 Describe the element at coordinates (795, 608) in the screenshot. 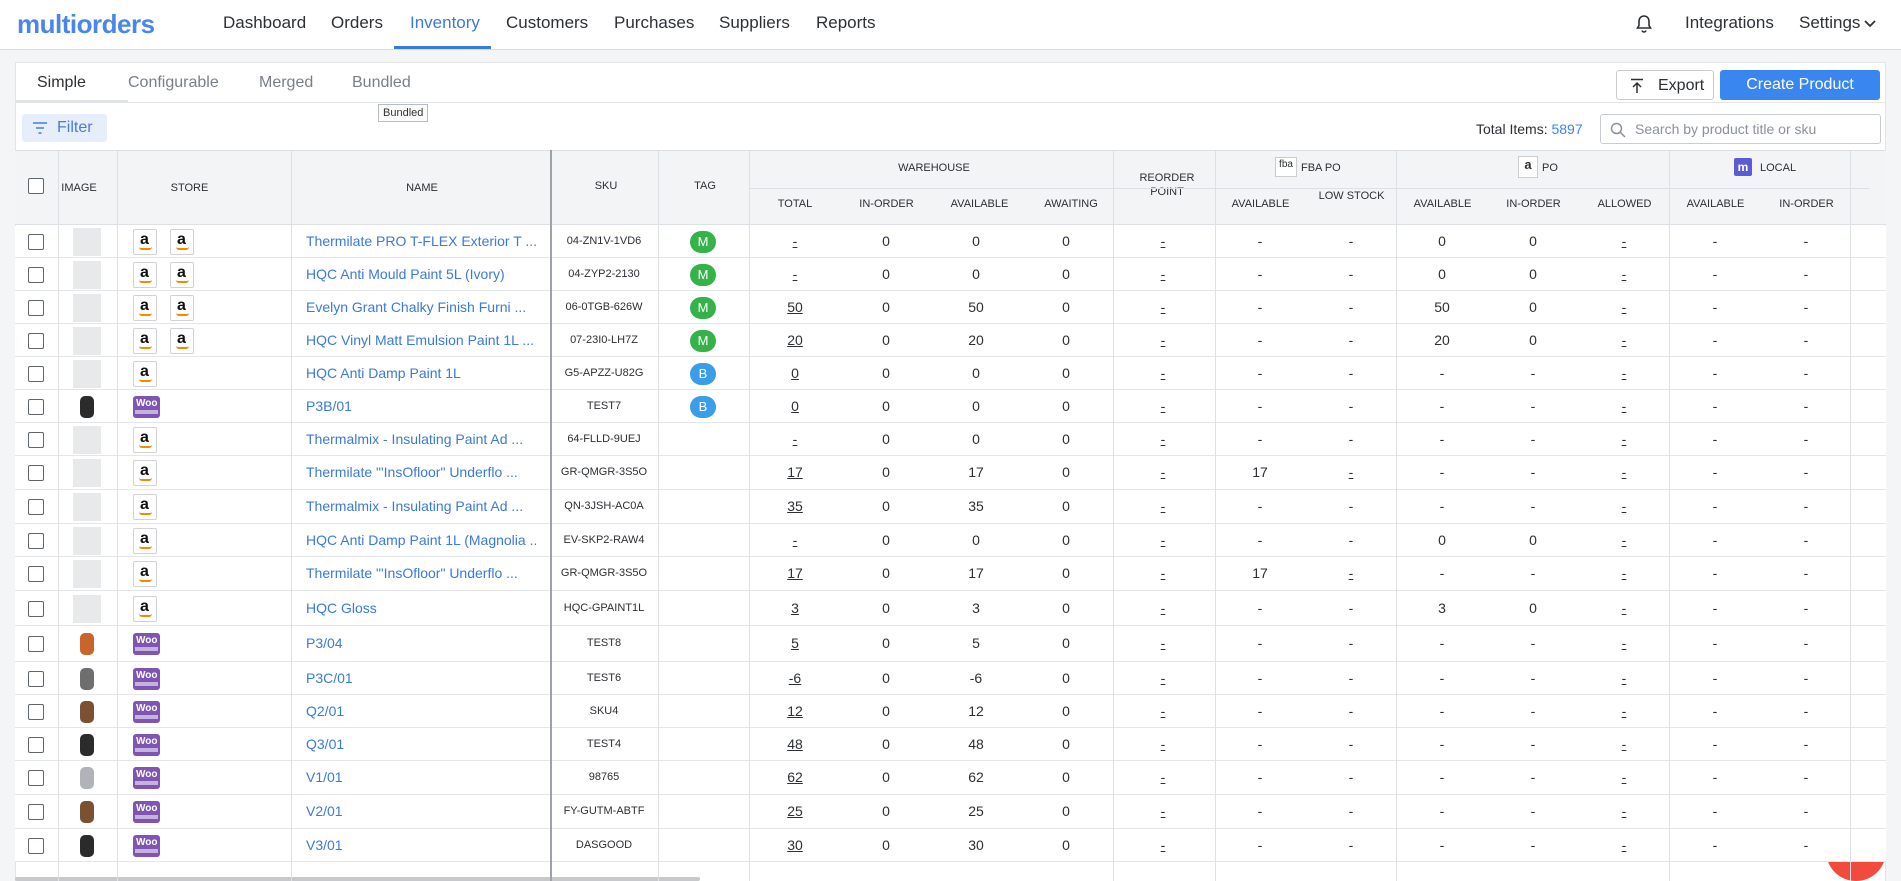

I see `cell-total: 3` at that location.